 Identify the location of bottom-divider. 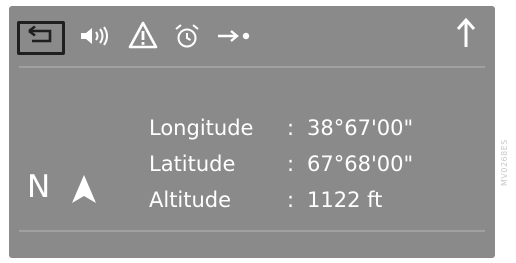
(252, 231).